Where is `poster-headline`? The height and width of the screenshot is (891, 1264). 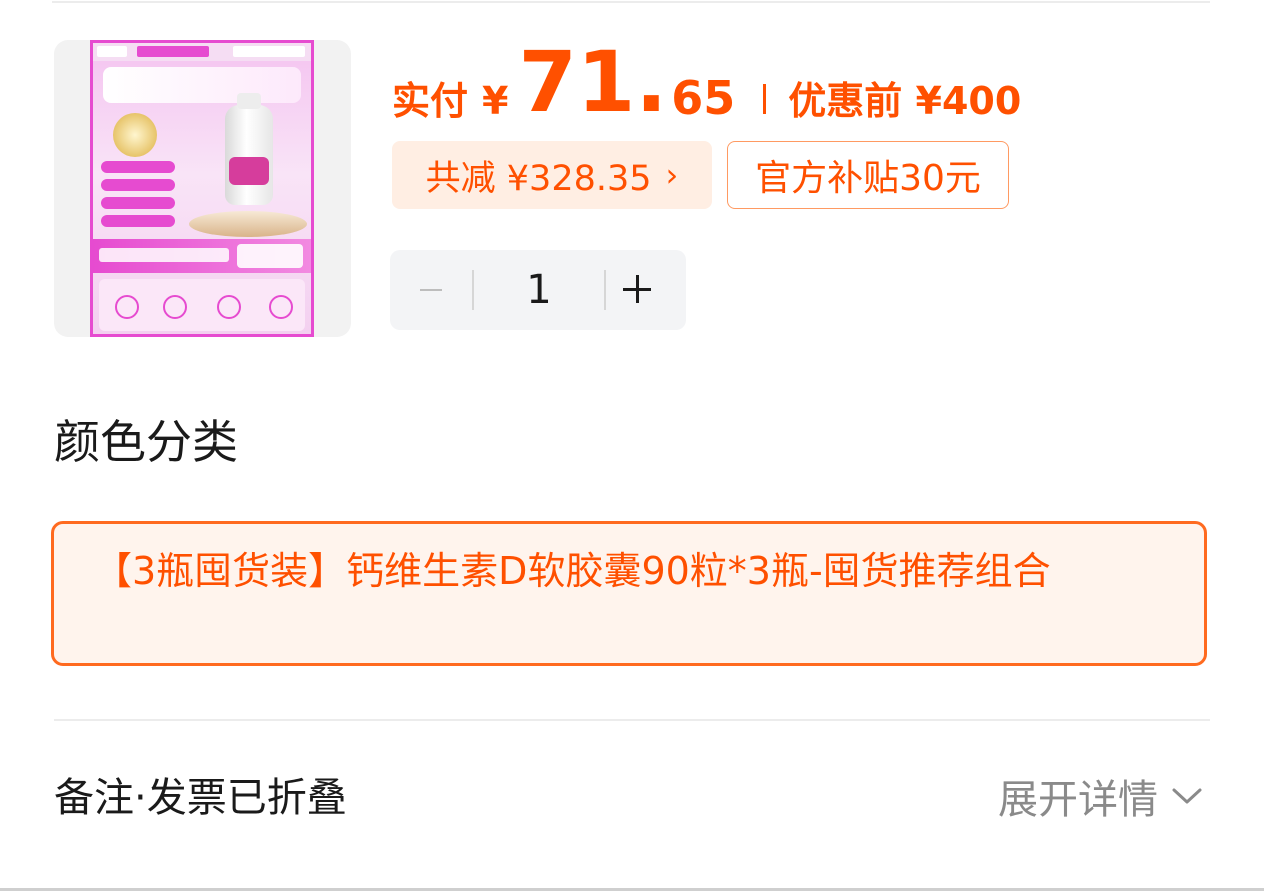
poster-headline is located at coordinates (202, 85).